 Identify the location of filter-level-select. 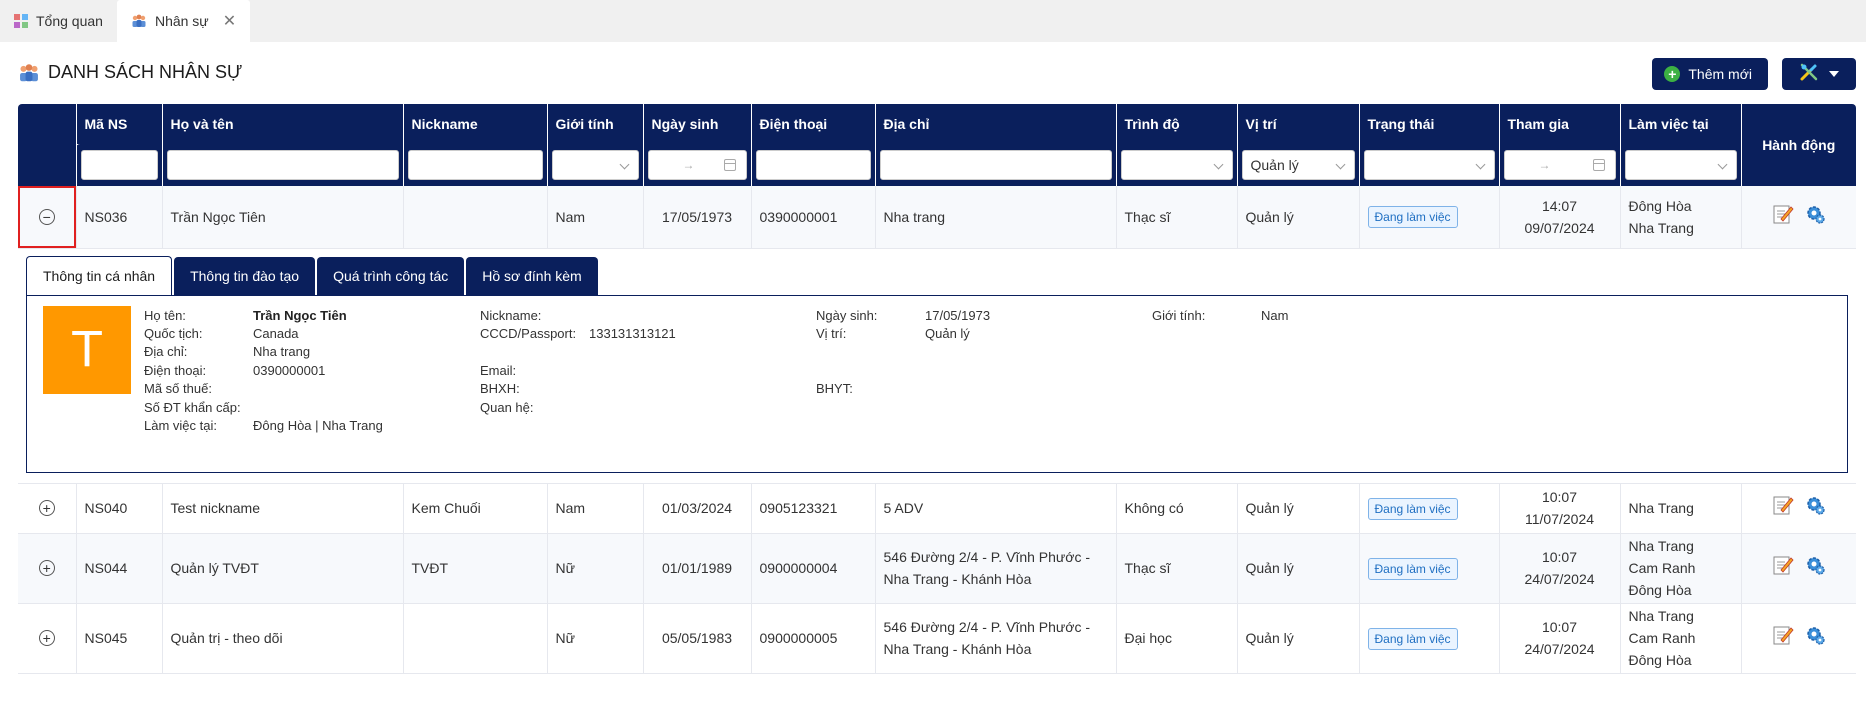
(1176, 165).